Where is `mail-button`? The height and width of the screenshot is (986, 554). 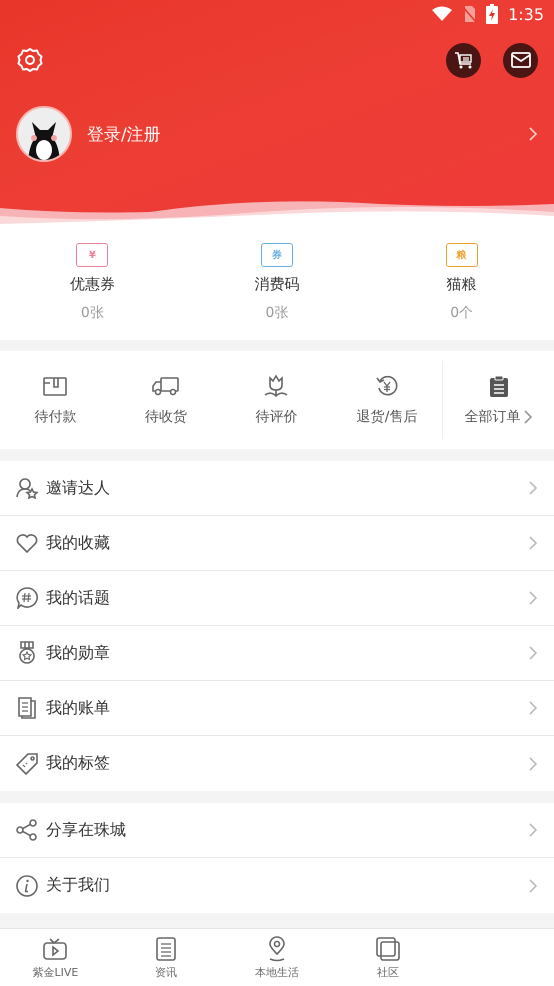
mail-button is located at coordinates (520, 60).